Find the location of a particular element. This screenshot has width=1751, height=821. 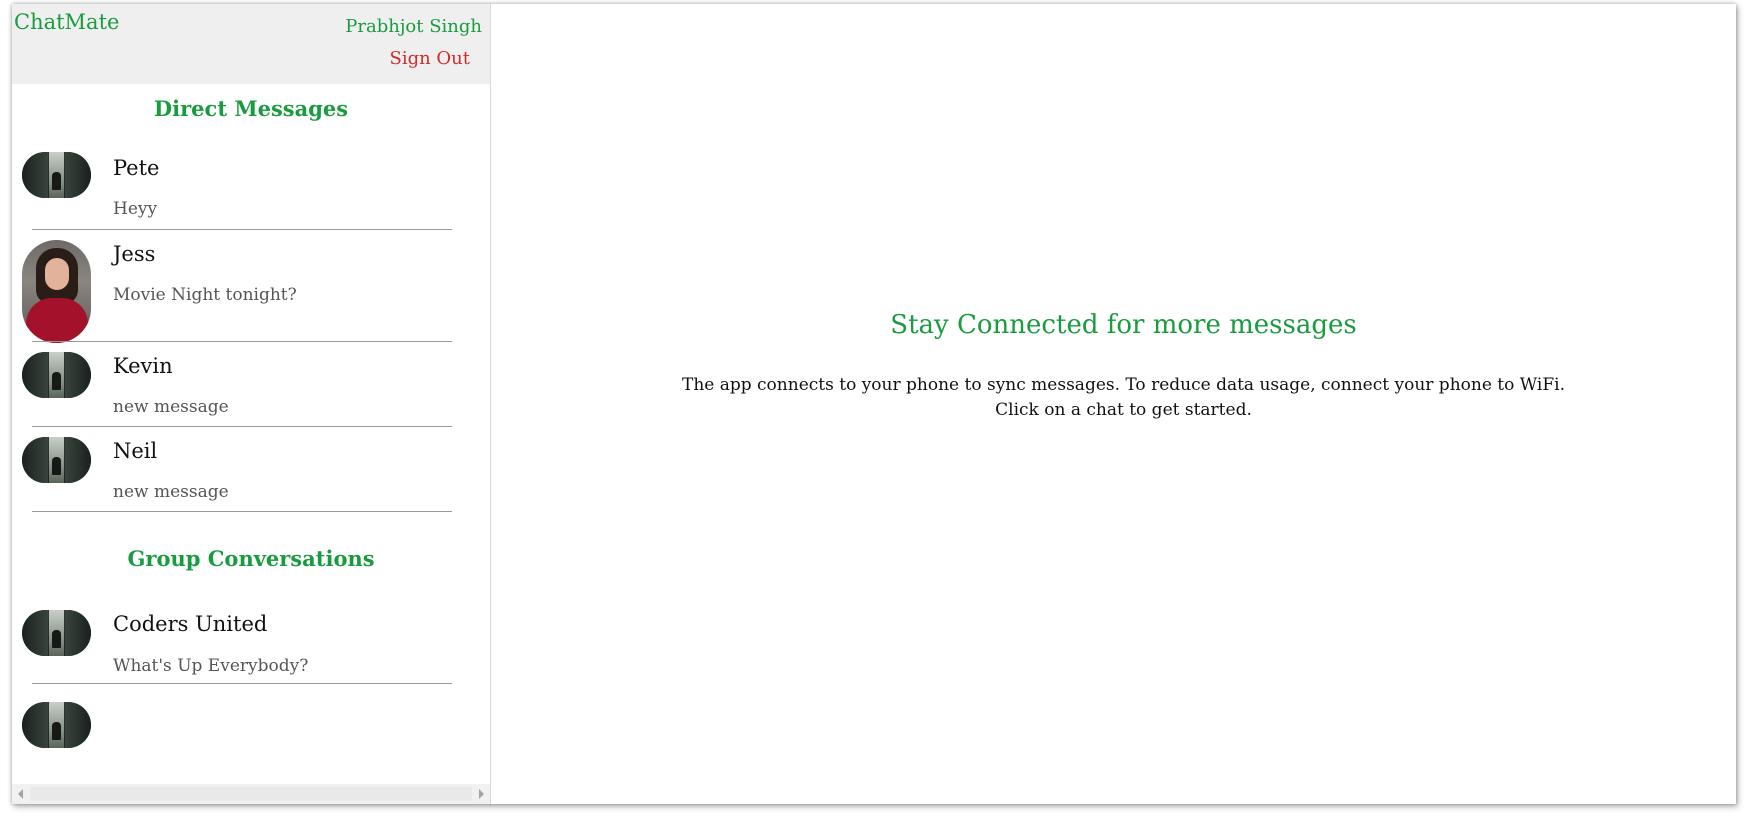

sidebar-header: ChatMate Prabhjot Singh Sign Out is located at coordinates (251, 44).